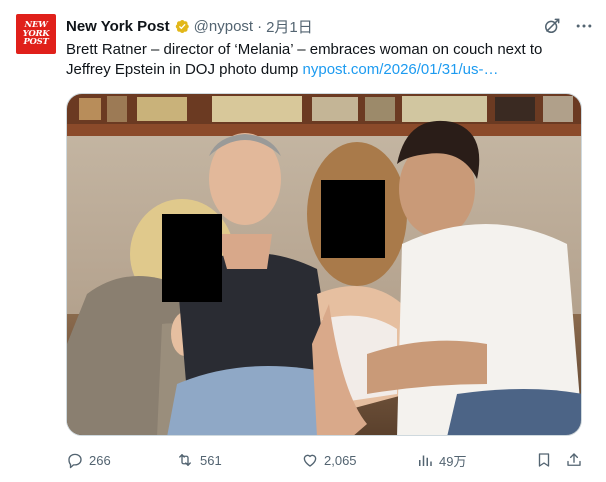 The height and width of the screenshot is (482, 606). I want to click on like-button: 2,065, so click(329, 460).